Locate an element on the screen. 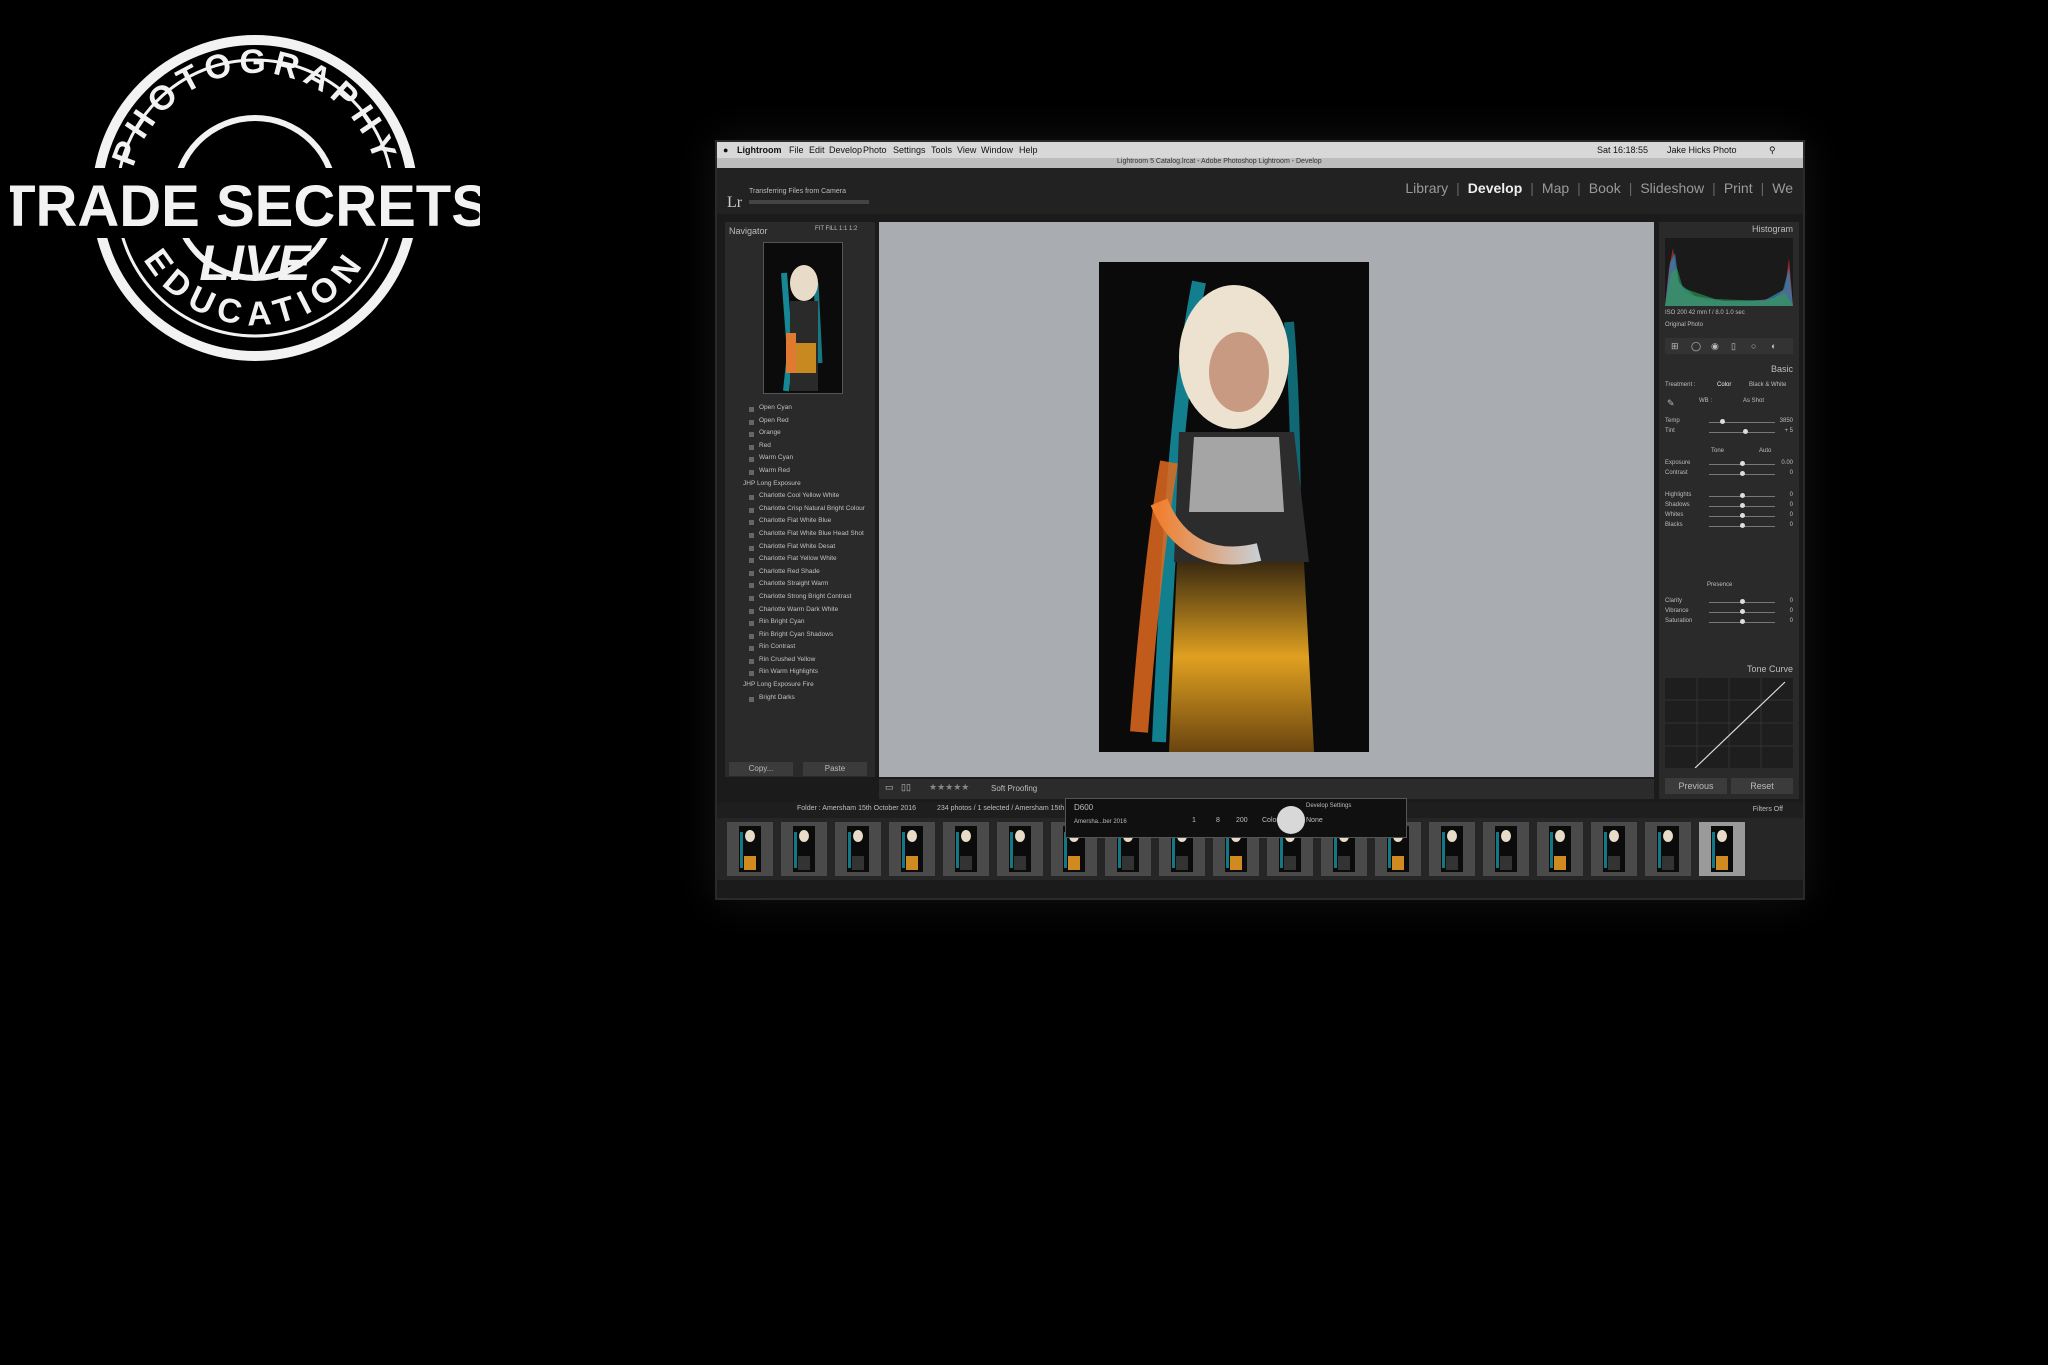 The image size is (2048, 1365). apple-icon: ● is located at coordinates (725, 150).